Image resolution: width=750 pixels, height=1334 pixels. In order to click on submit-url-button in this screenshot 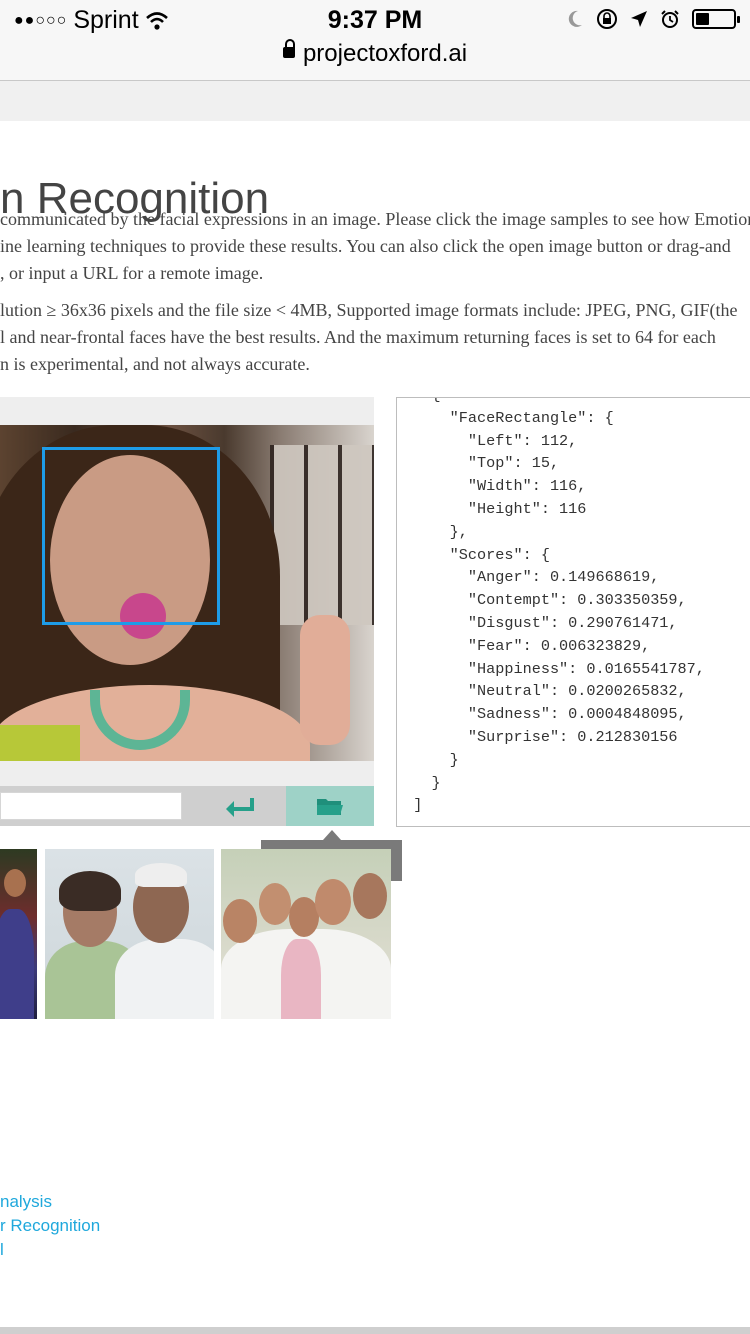, I will do `click(240, 807)`.